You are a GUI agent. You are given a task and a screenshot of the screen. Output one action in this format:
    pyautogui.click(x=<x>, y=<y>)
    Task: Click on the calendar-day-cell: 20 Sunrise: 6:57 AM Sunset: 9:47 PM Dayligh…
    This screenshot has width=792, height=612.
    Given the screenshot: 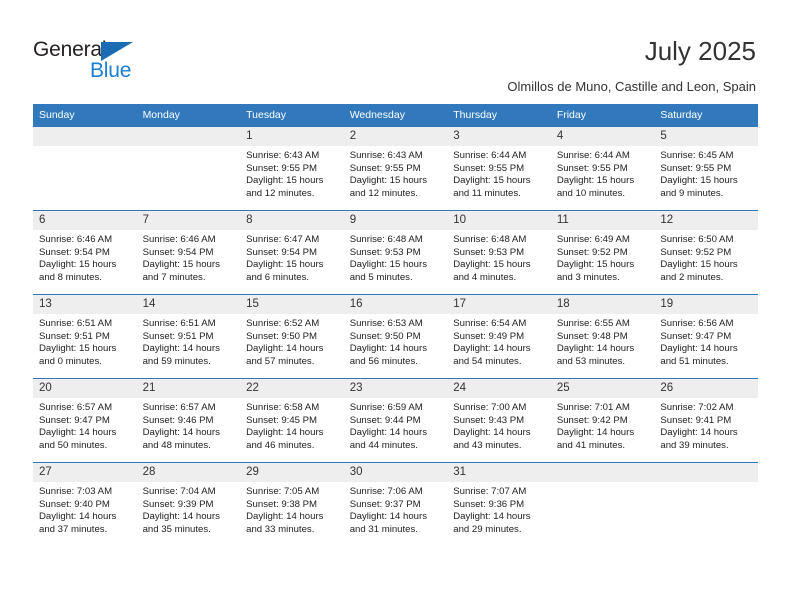 What is the action you would take?
    pyautogui.click(x=85, y=420)
    